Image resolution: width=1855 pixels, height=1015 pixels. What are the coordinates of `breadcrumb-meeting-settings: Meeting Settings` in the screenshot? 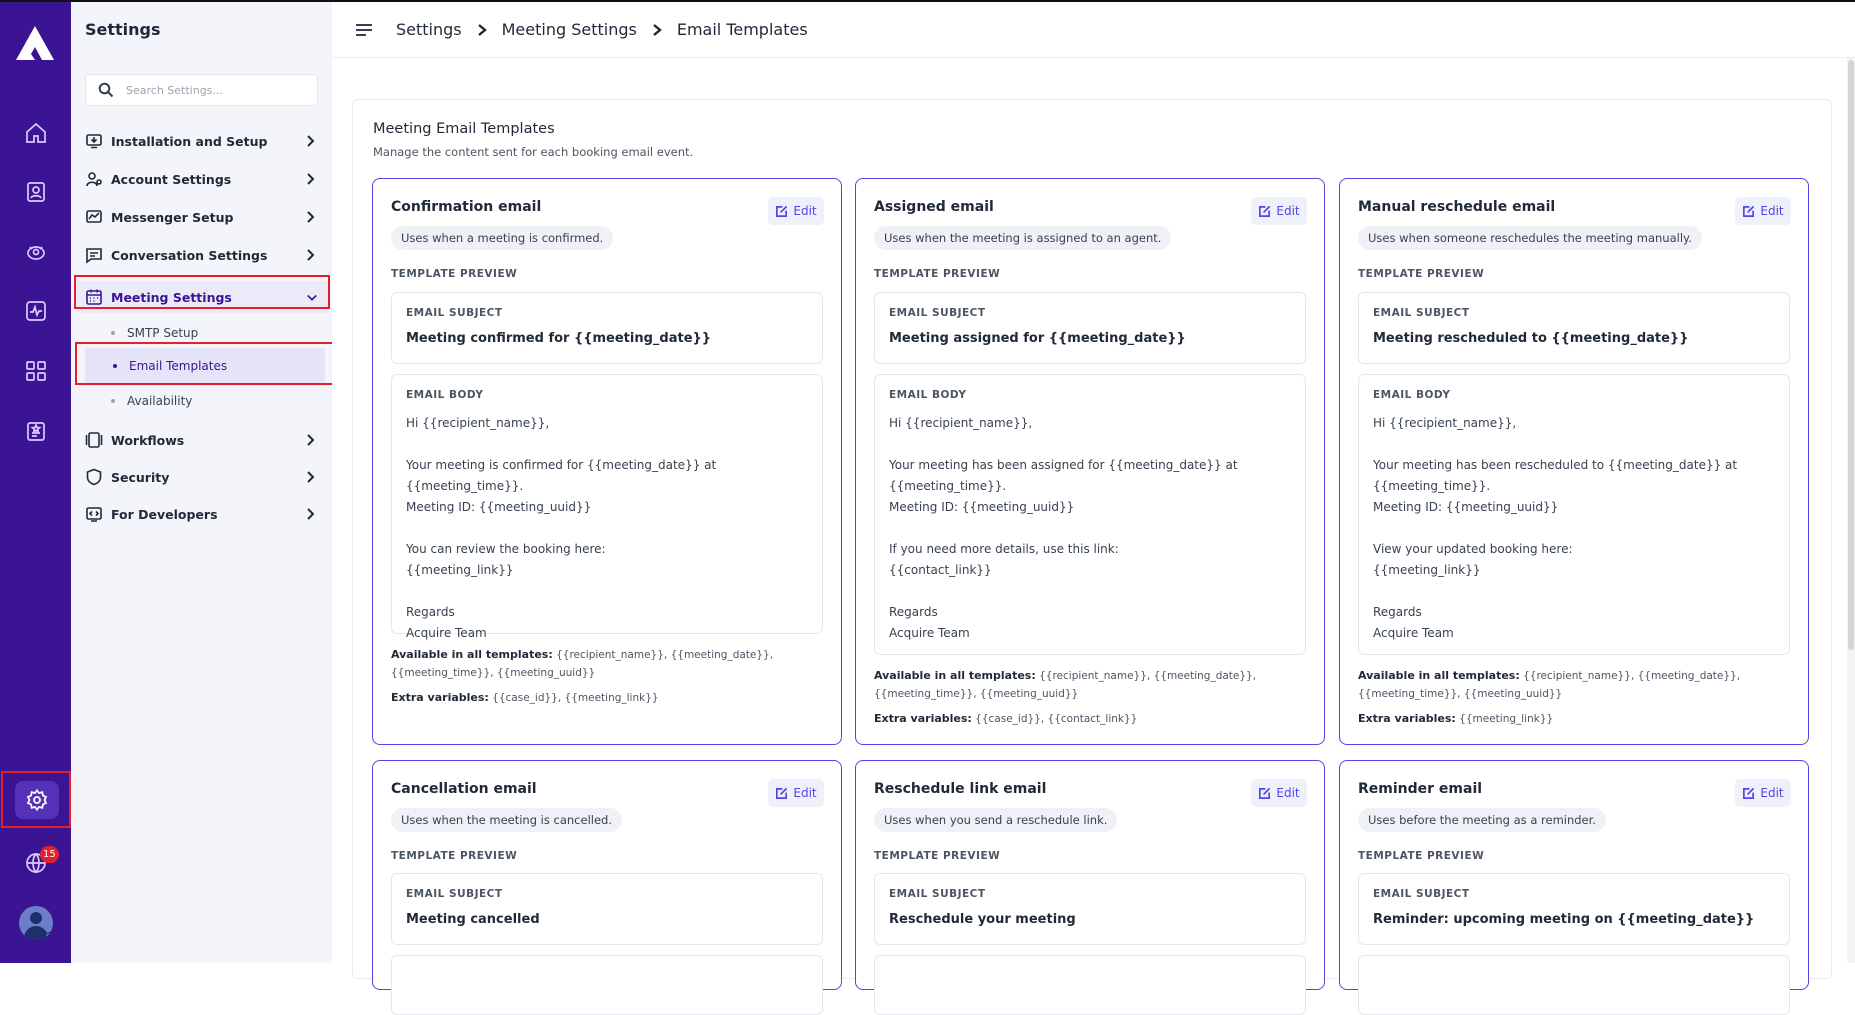 It's located at (569, 29).